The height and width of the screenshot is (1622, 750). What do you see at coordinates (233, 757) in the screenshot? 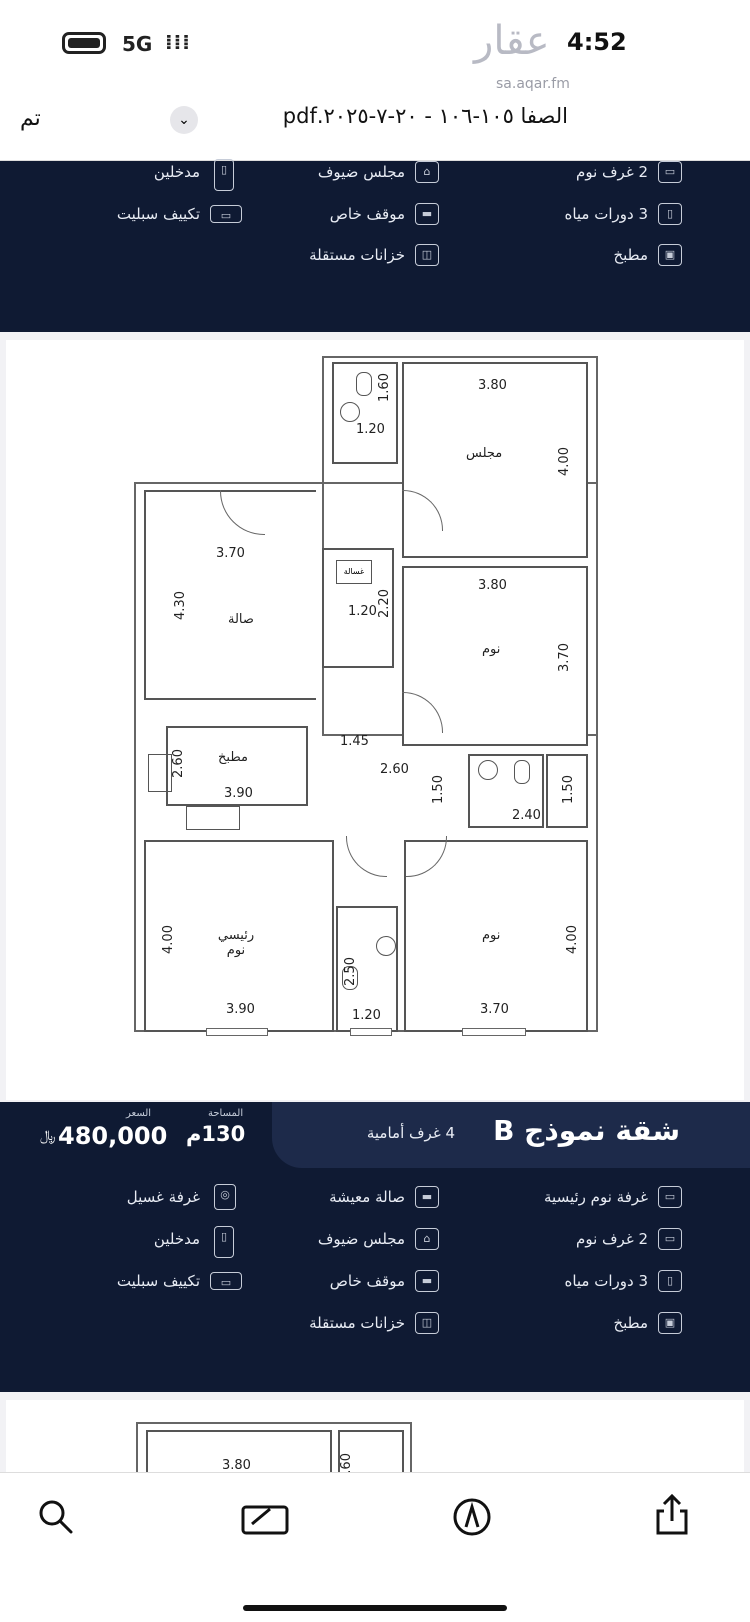
I see `room-label-kitchen: مطبخ` at bounding box center [233, 757].